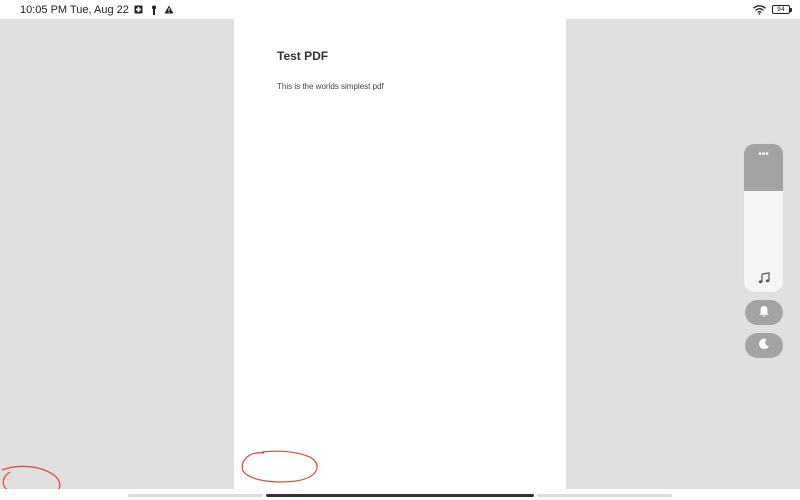 The image size is (800, 500). I want to click on battery-icon: 94, so click(782, 9).